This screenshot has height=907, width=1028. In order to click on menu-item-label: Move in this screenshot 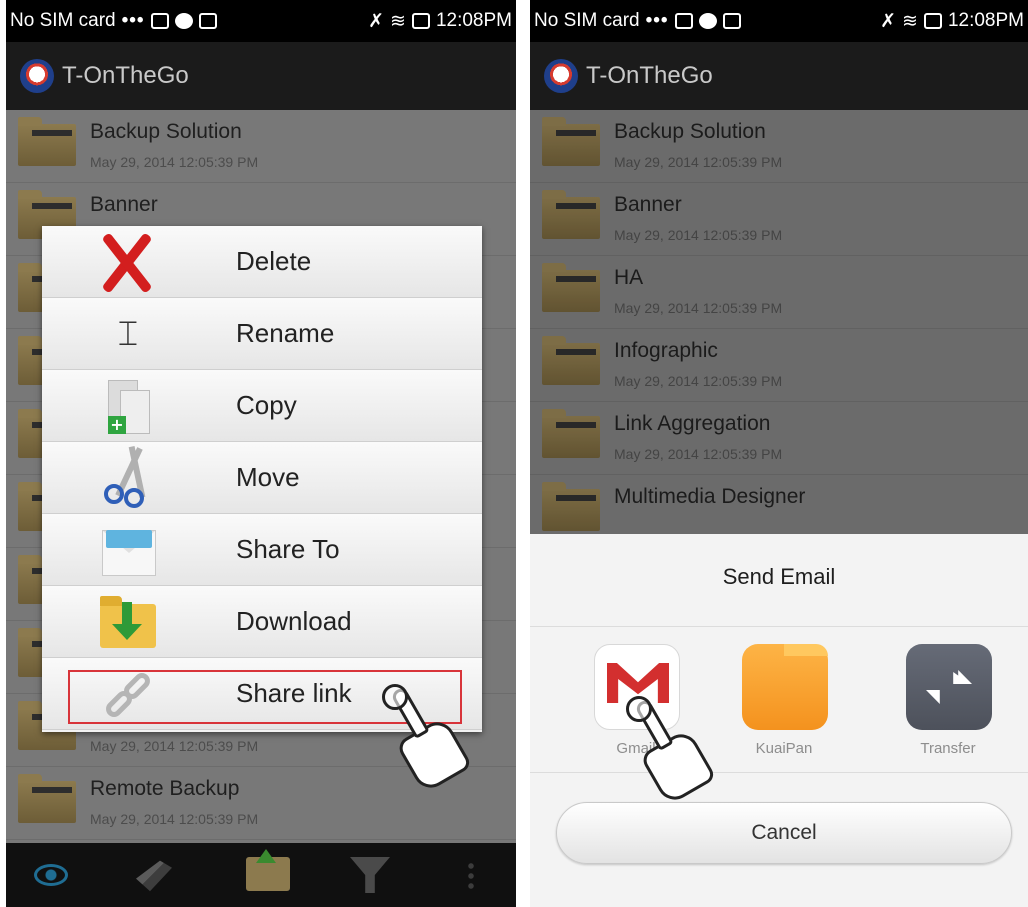, I will do `click(268, 477)`.